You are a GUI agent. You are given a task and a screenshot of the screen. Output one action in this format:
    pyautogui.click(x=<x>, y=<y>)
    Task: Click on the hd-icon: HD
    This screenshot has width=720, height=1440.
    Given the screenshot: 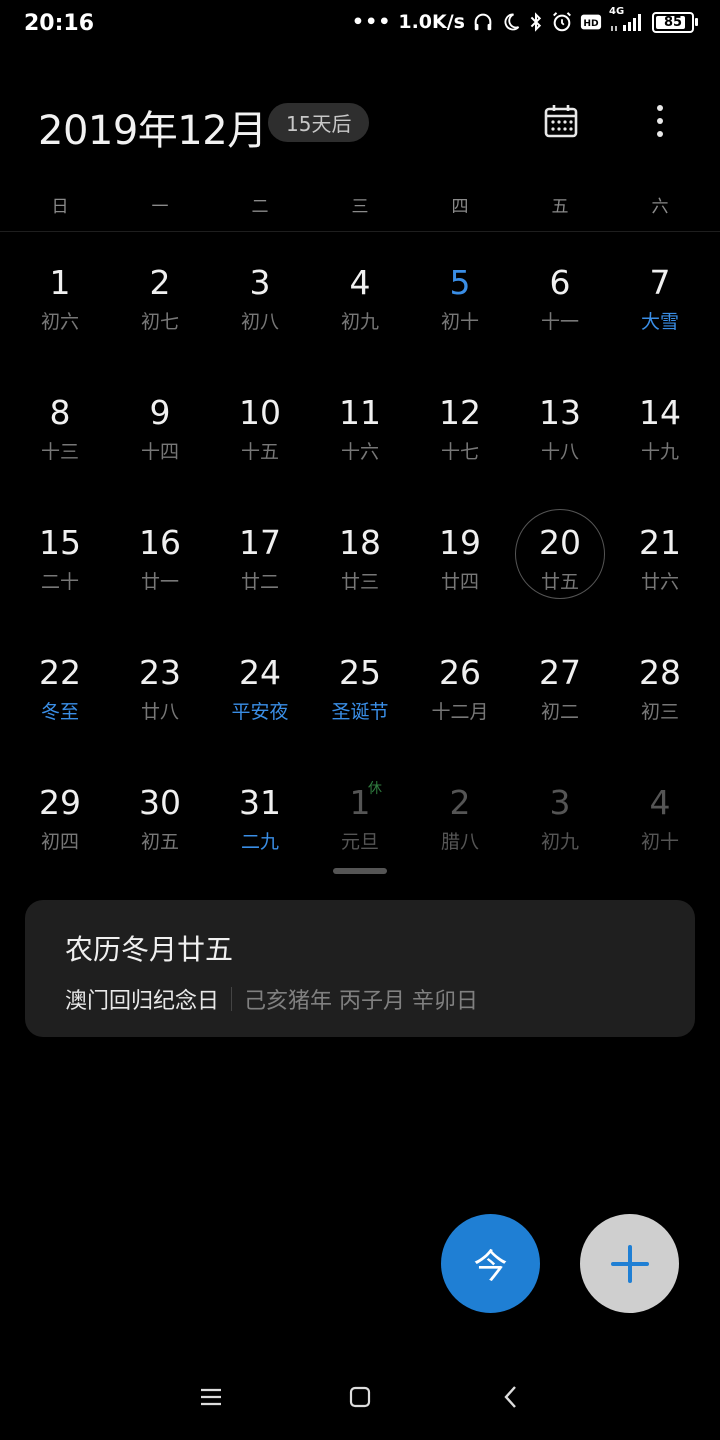 What is the action you would take?
    pyautogui.click(x=591, y=22)
    